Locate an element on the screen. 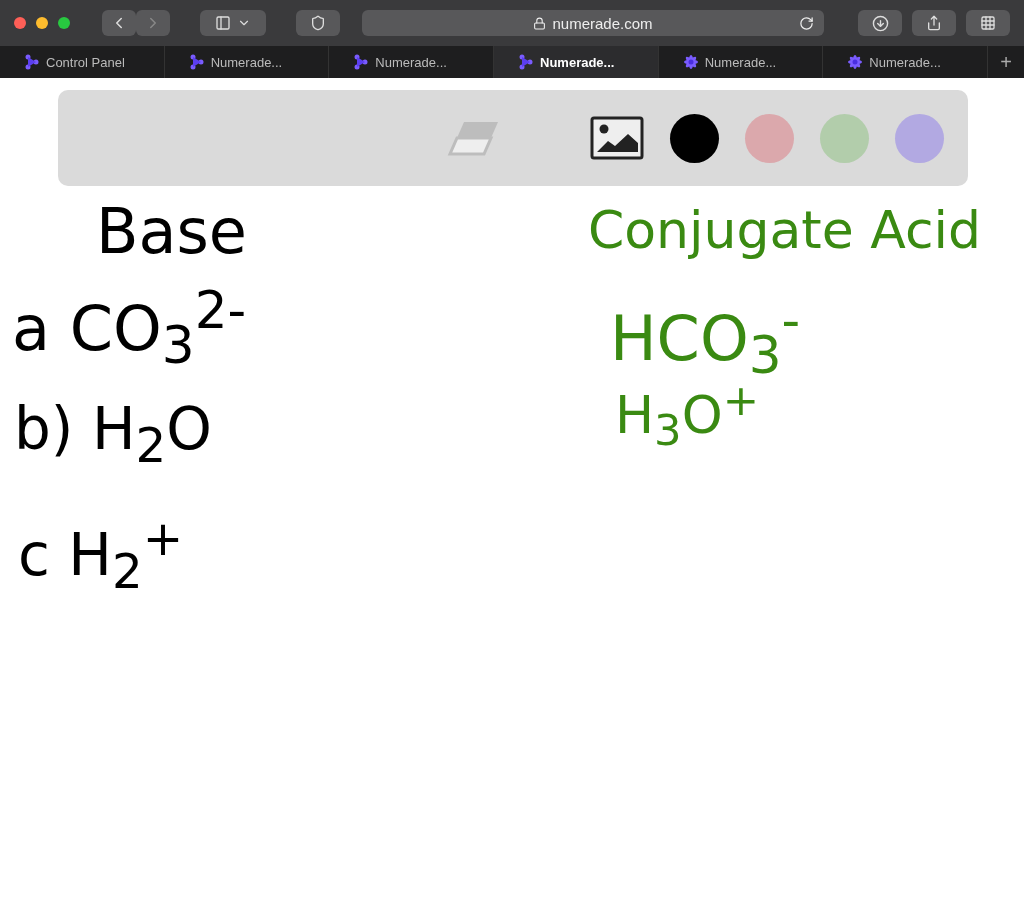 The image size is (1024, 920). tabs-overview-button is located at coordinates (988, 23).